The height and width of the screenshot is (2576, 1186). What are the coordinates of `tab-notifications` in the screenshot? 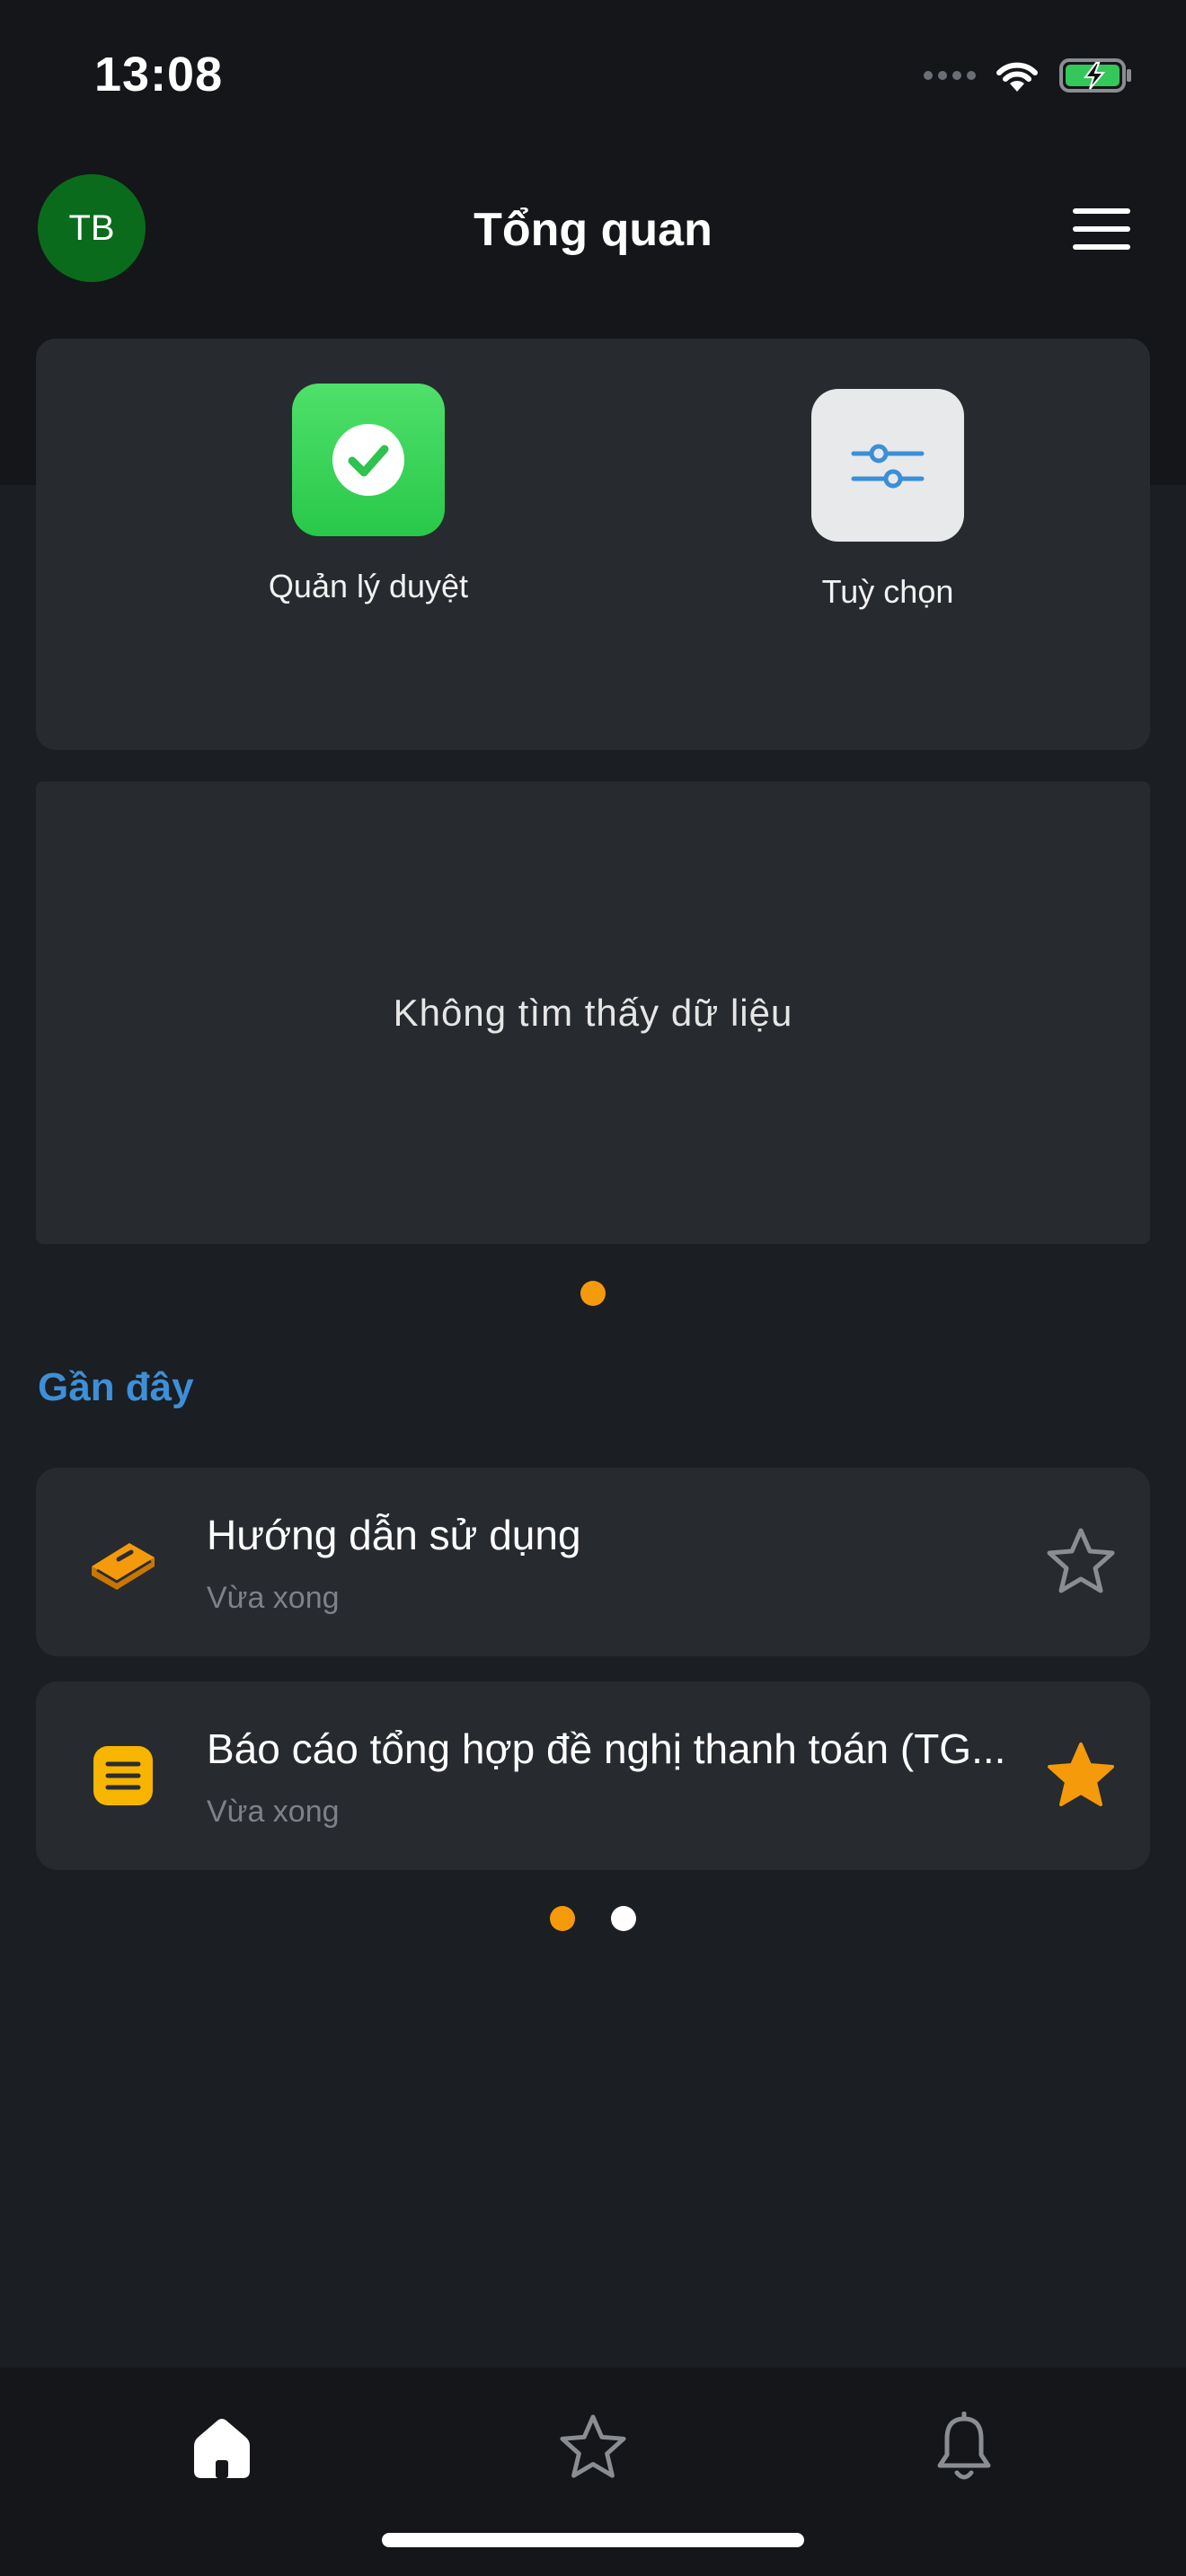 It's located at (964, 2447).